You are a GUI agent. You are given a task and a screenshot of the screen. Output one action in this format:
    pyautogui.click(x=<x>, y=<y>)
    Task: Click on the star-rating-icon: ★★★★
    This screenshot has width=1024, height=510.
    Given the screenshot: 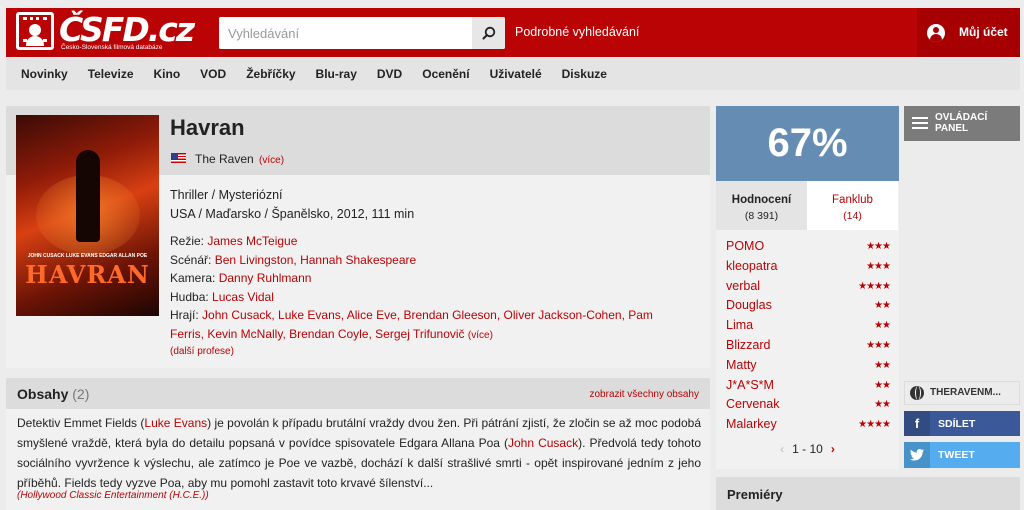 What is the action you would take?
    pyautogui.click(x=874, y=425)
    